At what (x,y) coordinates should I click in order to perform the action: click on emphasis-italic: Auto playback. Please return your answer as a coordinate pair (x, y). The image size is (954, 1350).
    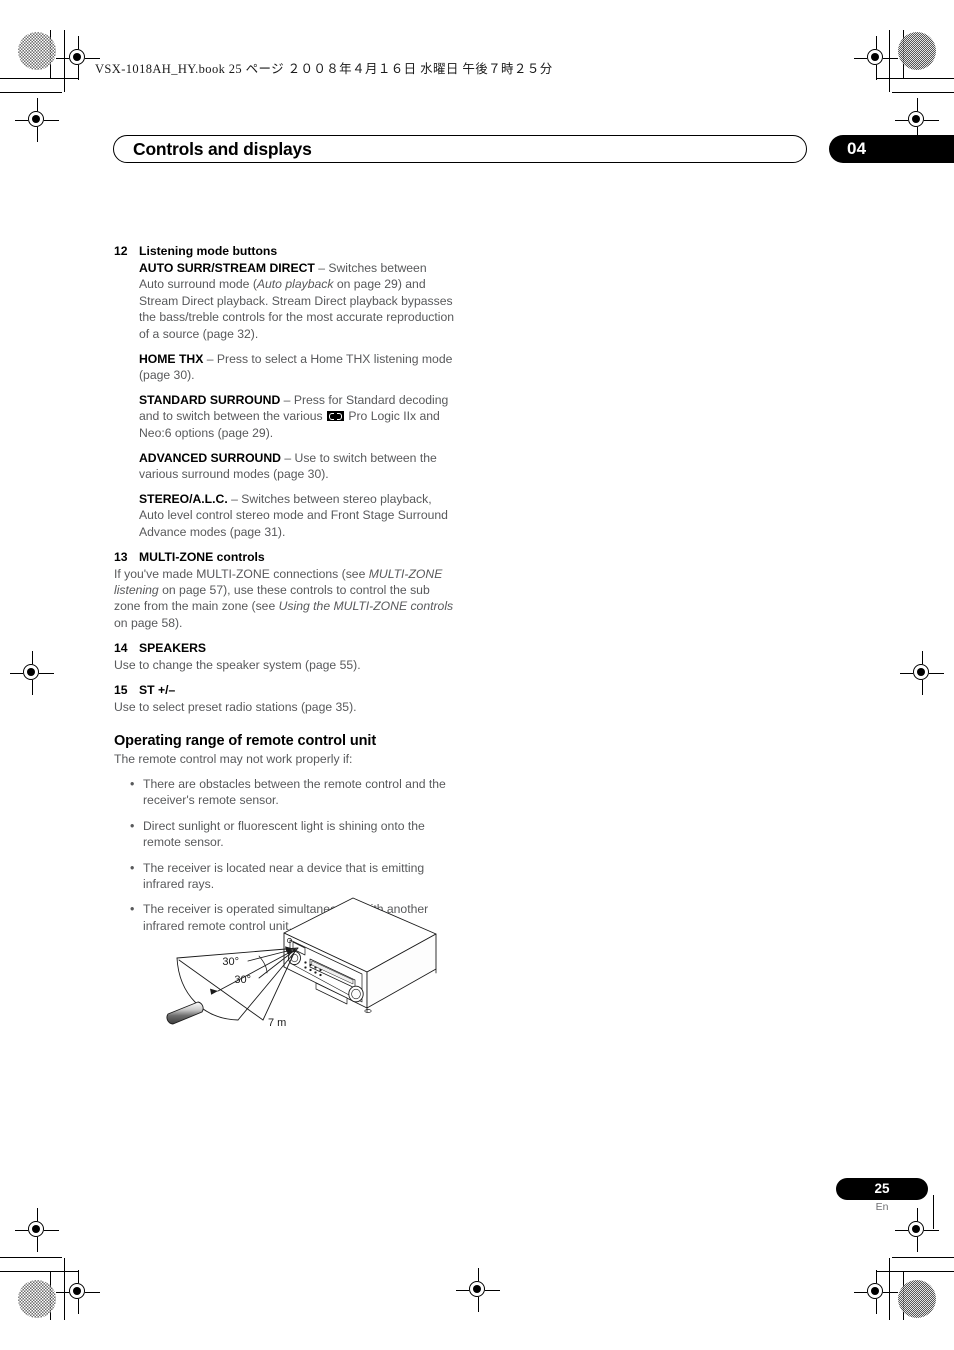
    Looking at the image, I should click on (295, 284).